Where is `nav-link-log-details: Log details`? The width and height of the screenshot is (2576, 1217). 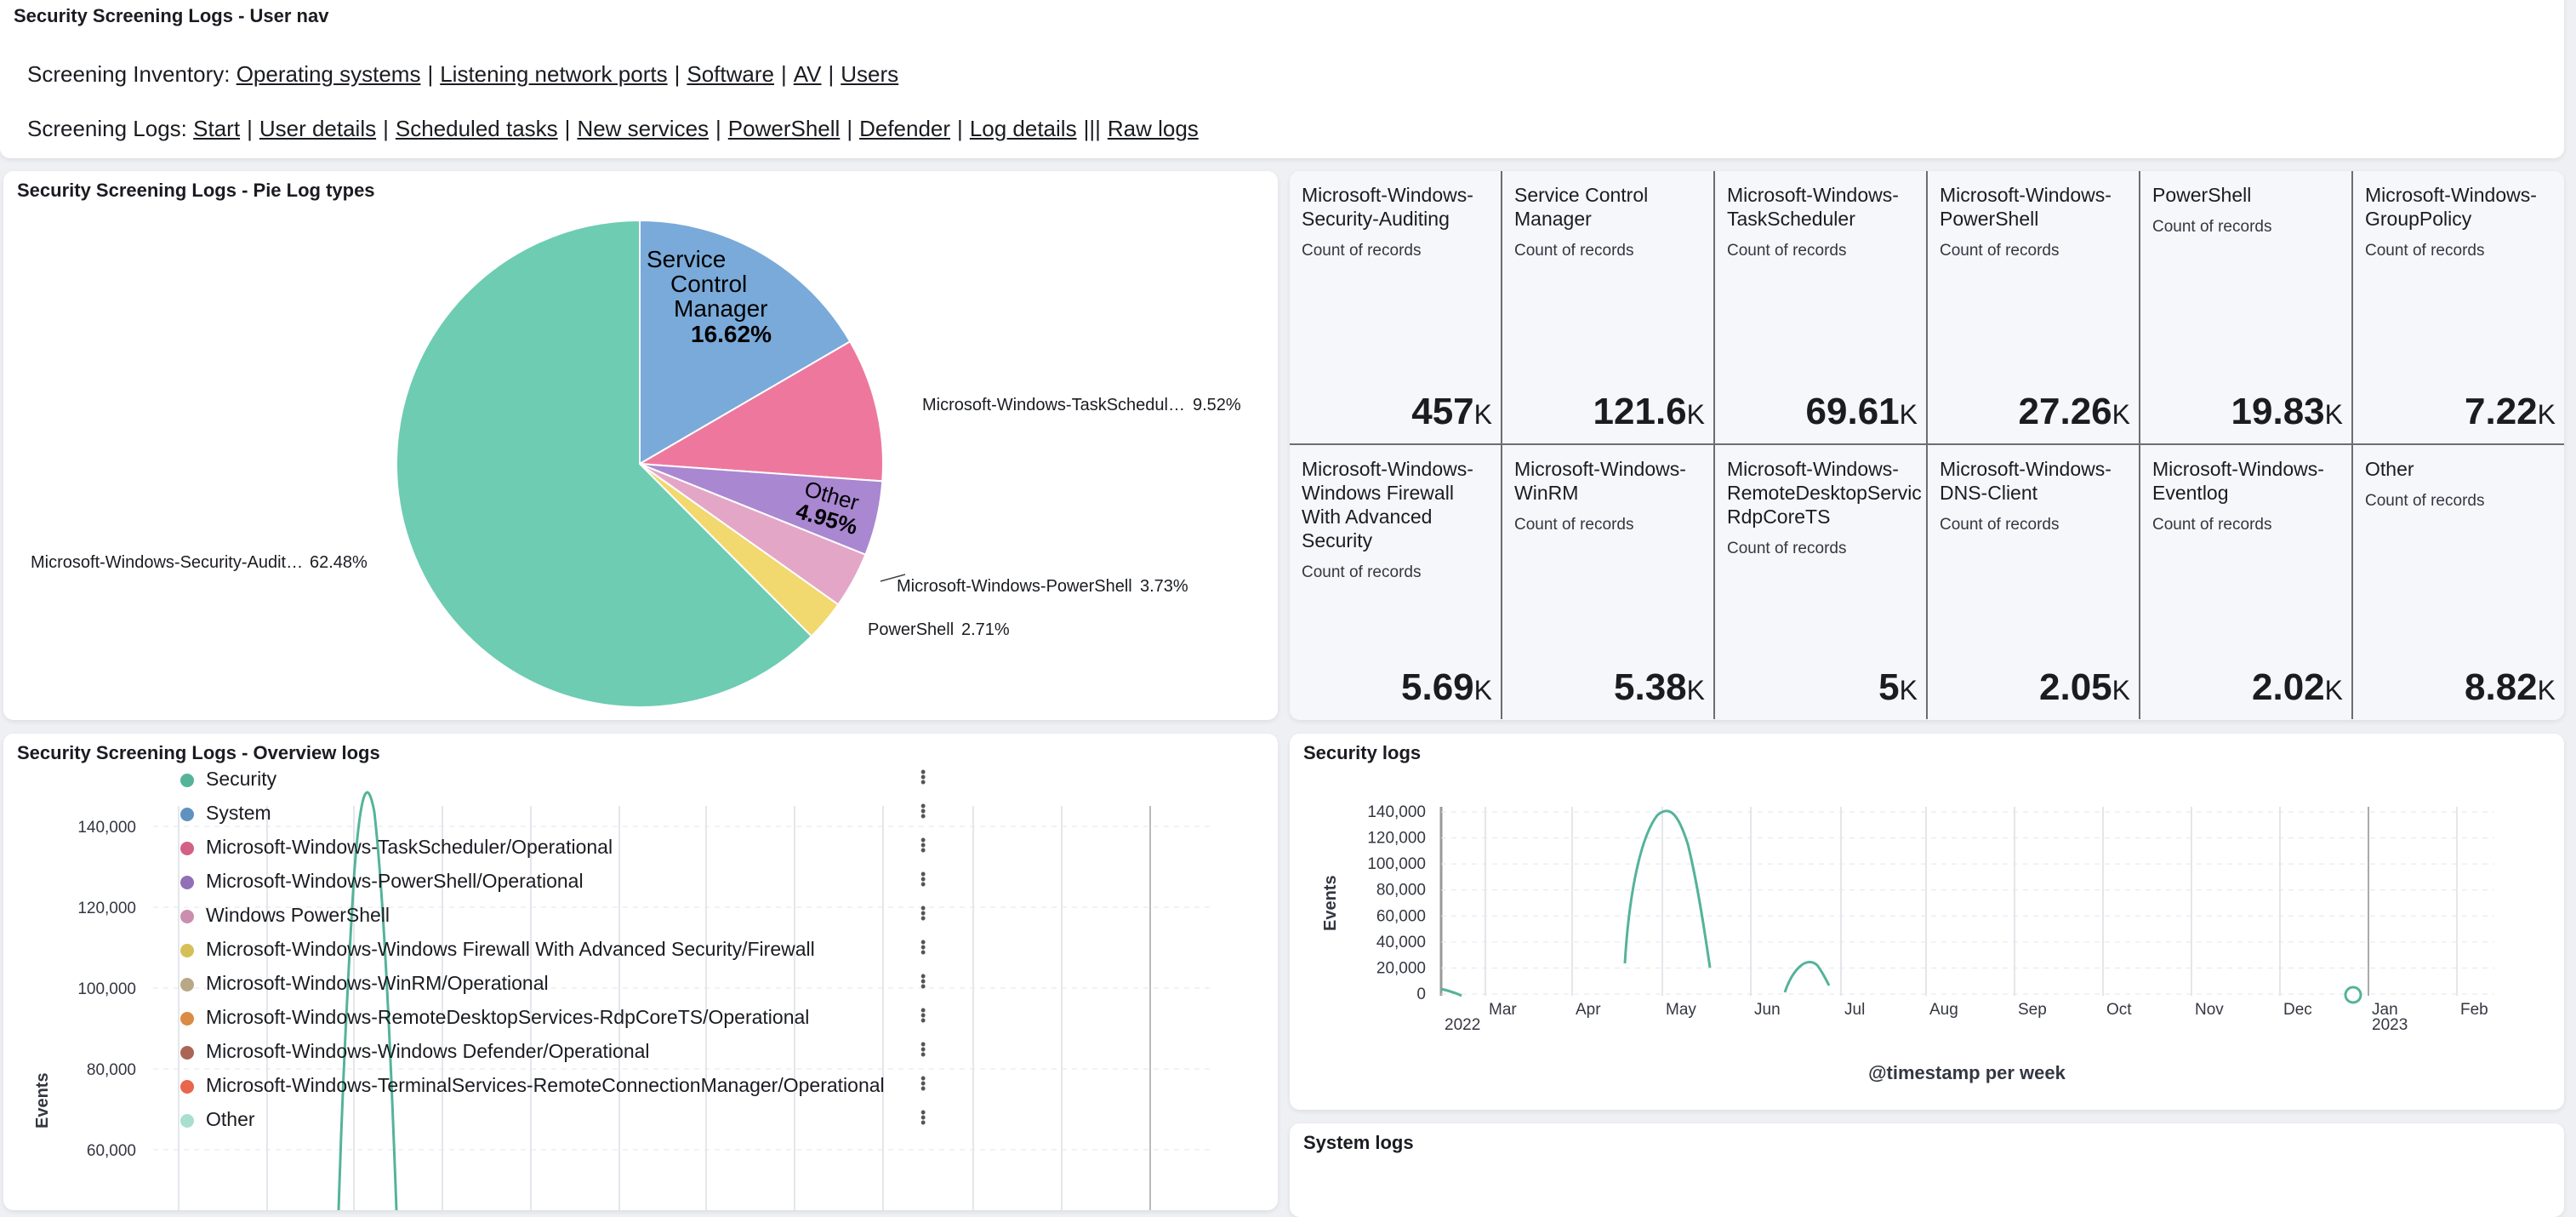
nav-link-log-details: Log details is located at coordinates (1023, 128).